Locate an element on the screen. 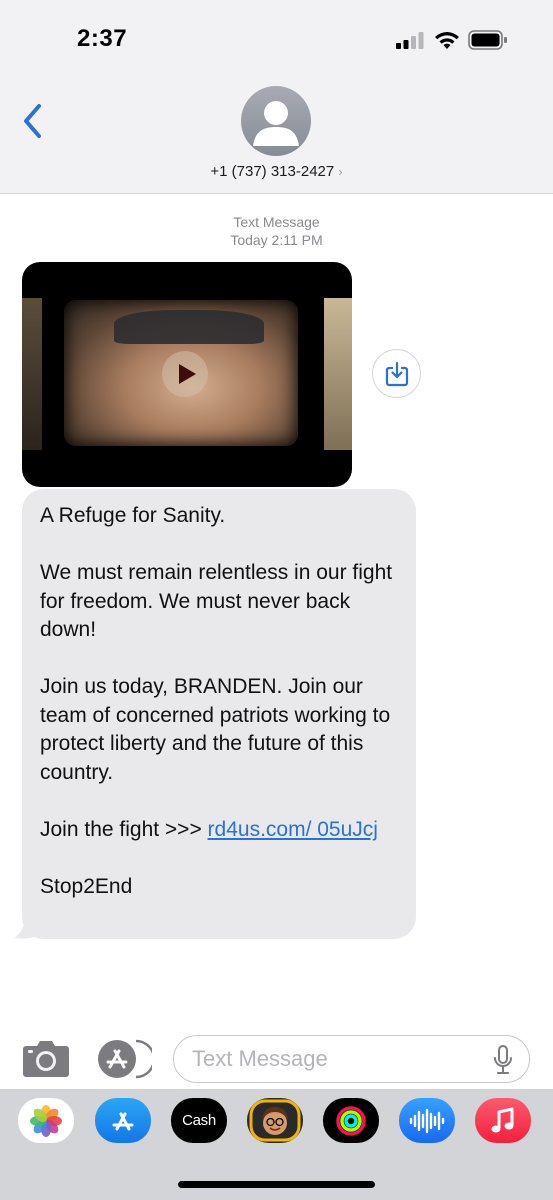  contact-avatar is located at coordinates (276, 121).